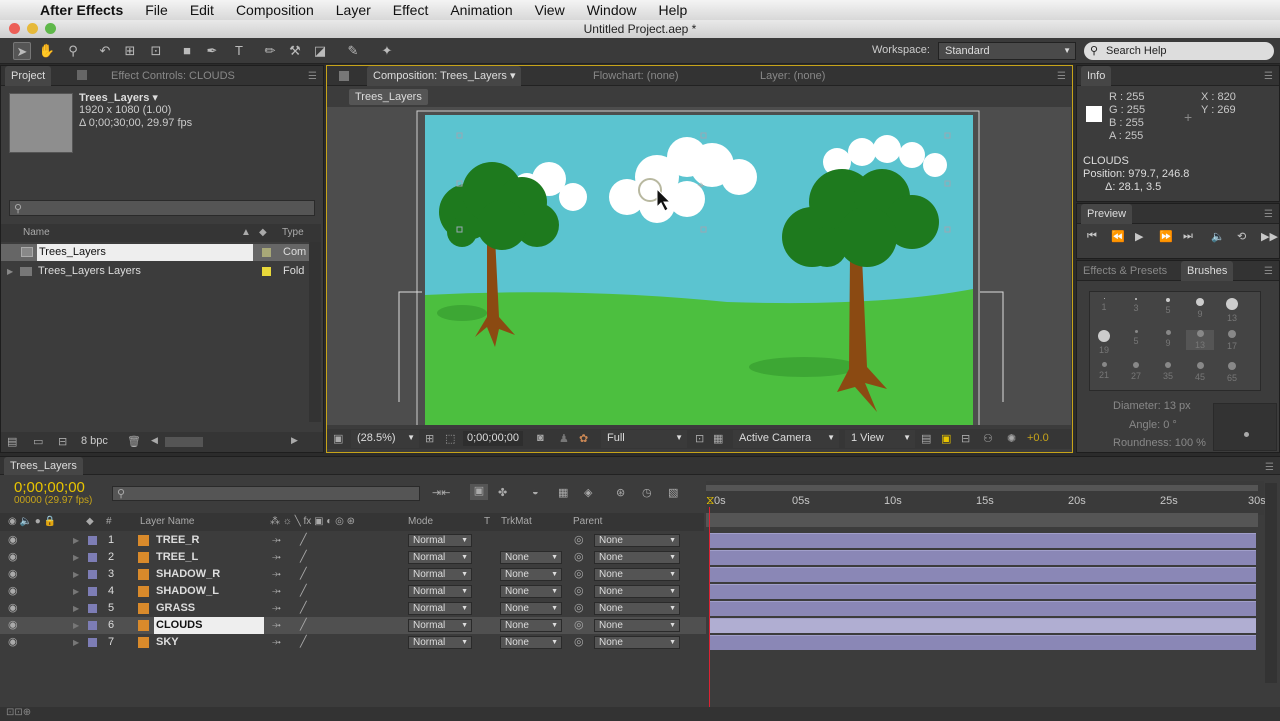 The width and height of the screenshot is (1280, 721). I want to click on frame-blending-icon: ▦, so click(563, 492).